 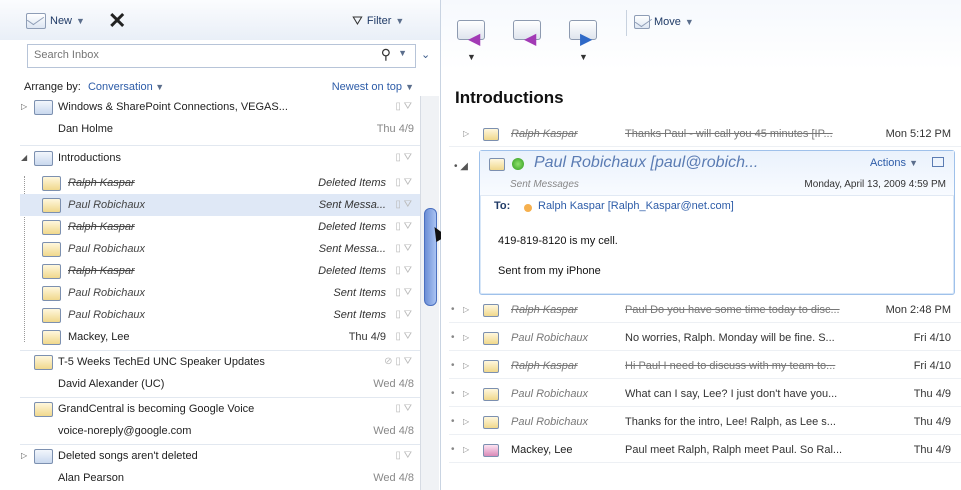 What do you see at coordinates (220, 158) in the screenshot?
I see `list-item-introductions: ◢ Introductions ▯ ⛛` at bounding box center [220, 158].